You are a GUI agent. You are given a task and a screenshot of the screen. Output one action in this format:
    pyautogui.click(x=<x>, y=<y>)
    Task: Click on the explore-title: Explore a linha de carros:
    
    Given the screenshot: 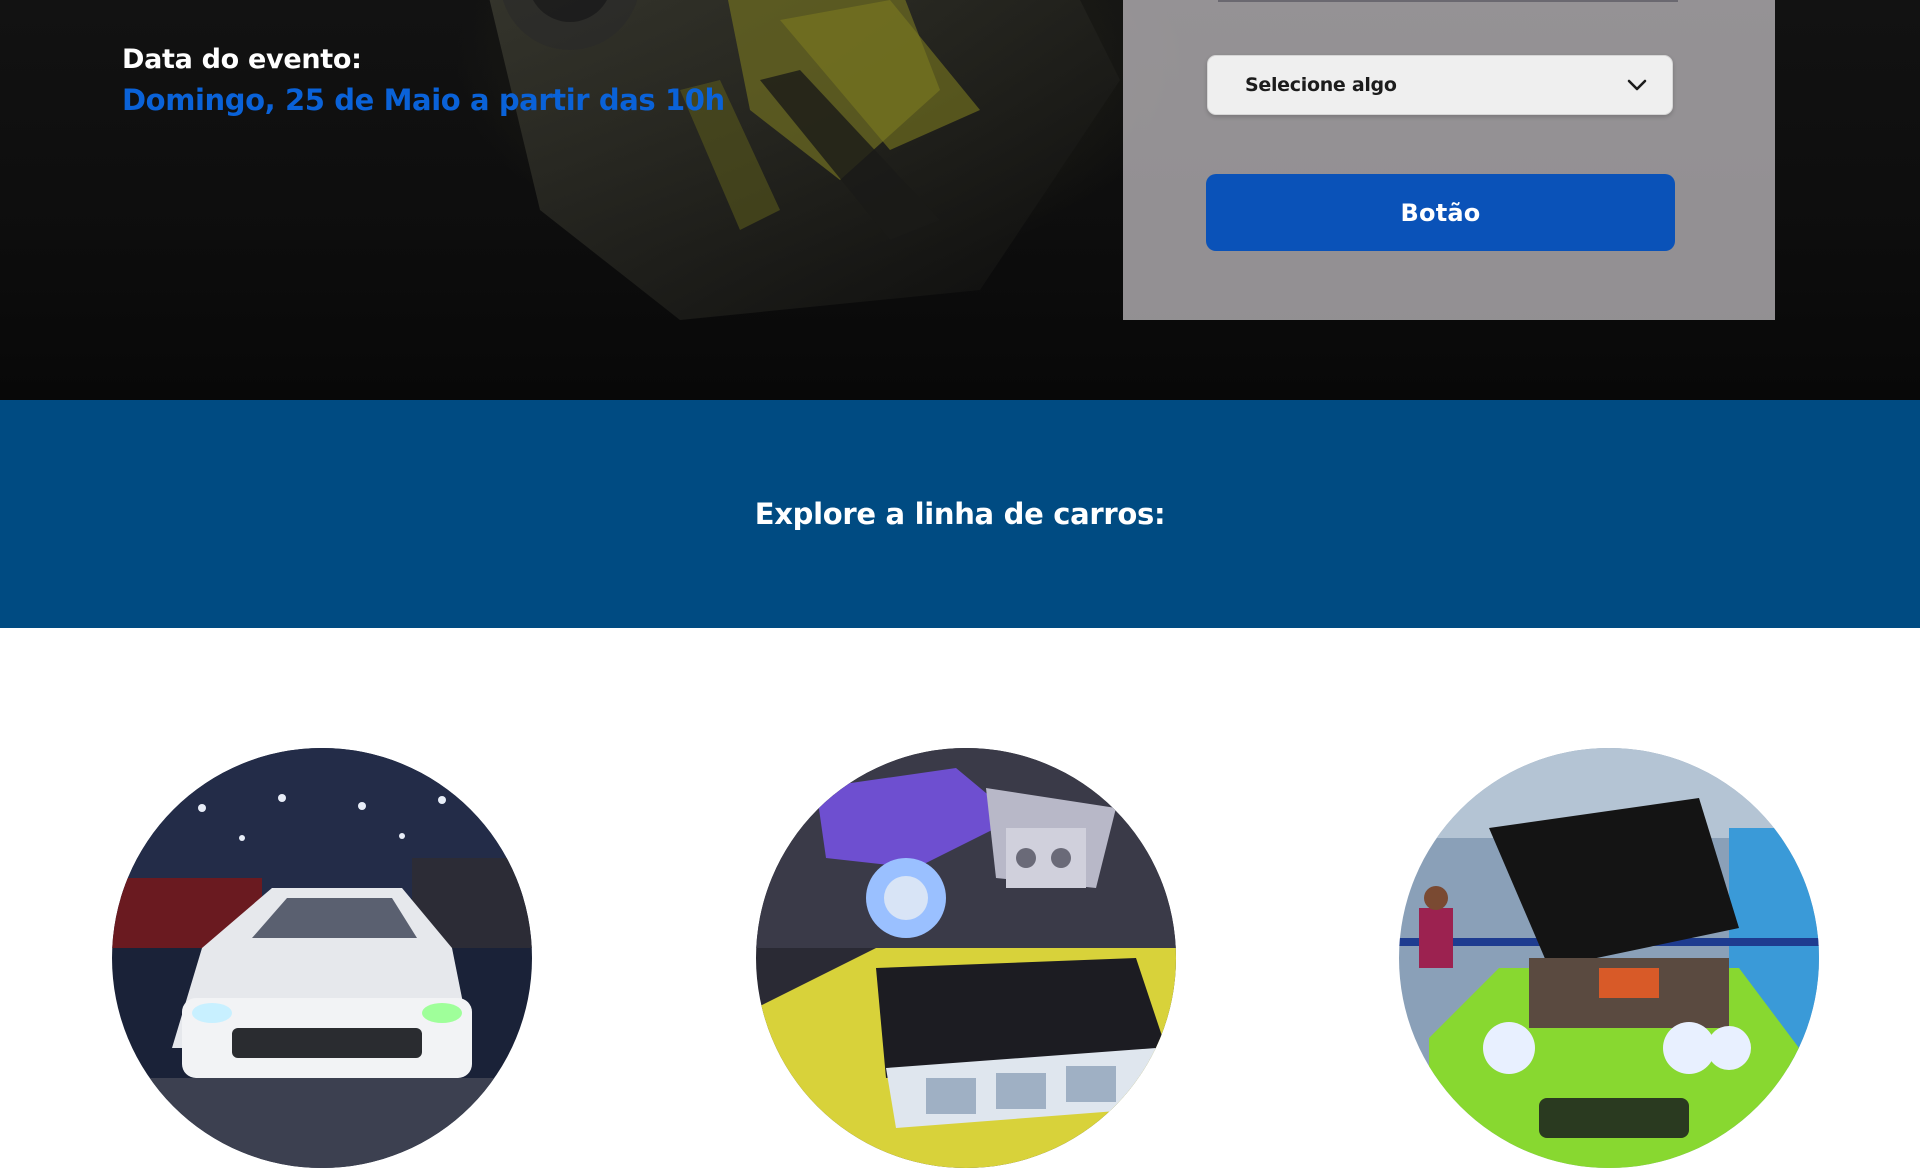 What is the action you would take?
    pyautogui.click(x=960, y=514)
    